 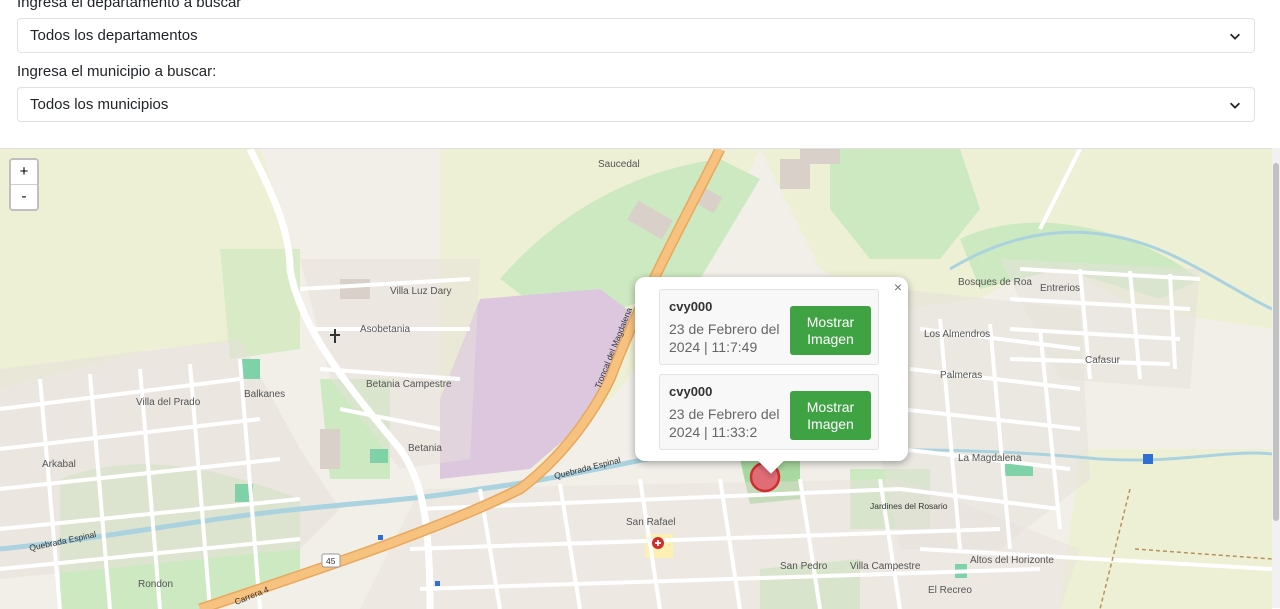 What do you see at coordinates (650, 522) in the screenshot?
I see `place-label-san-rafael: San Rafael` at bounding box center [650, 522].